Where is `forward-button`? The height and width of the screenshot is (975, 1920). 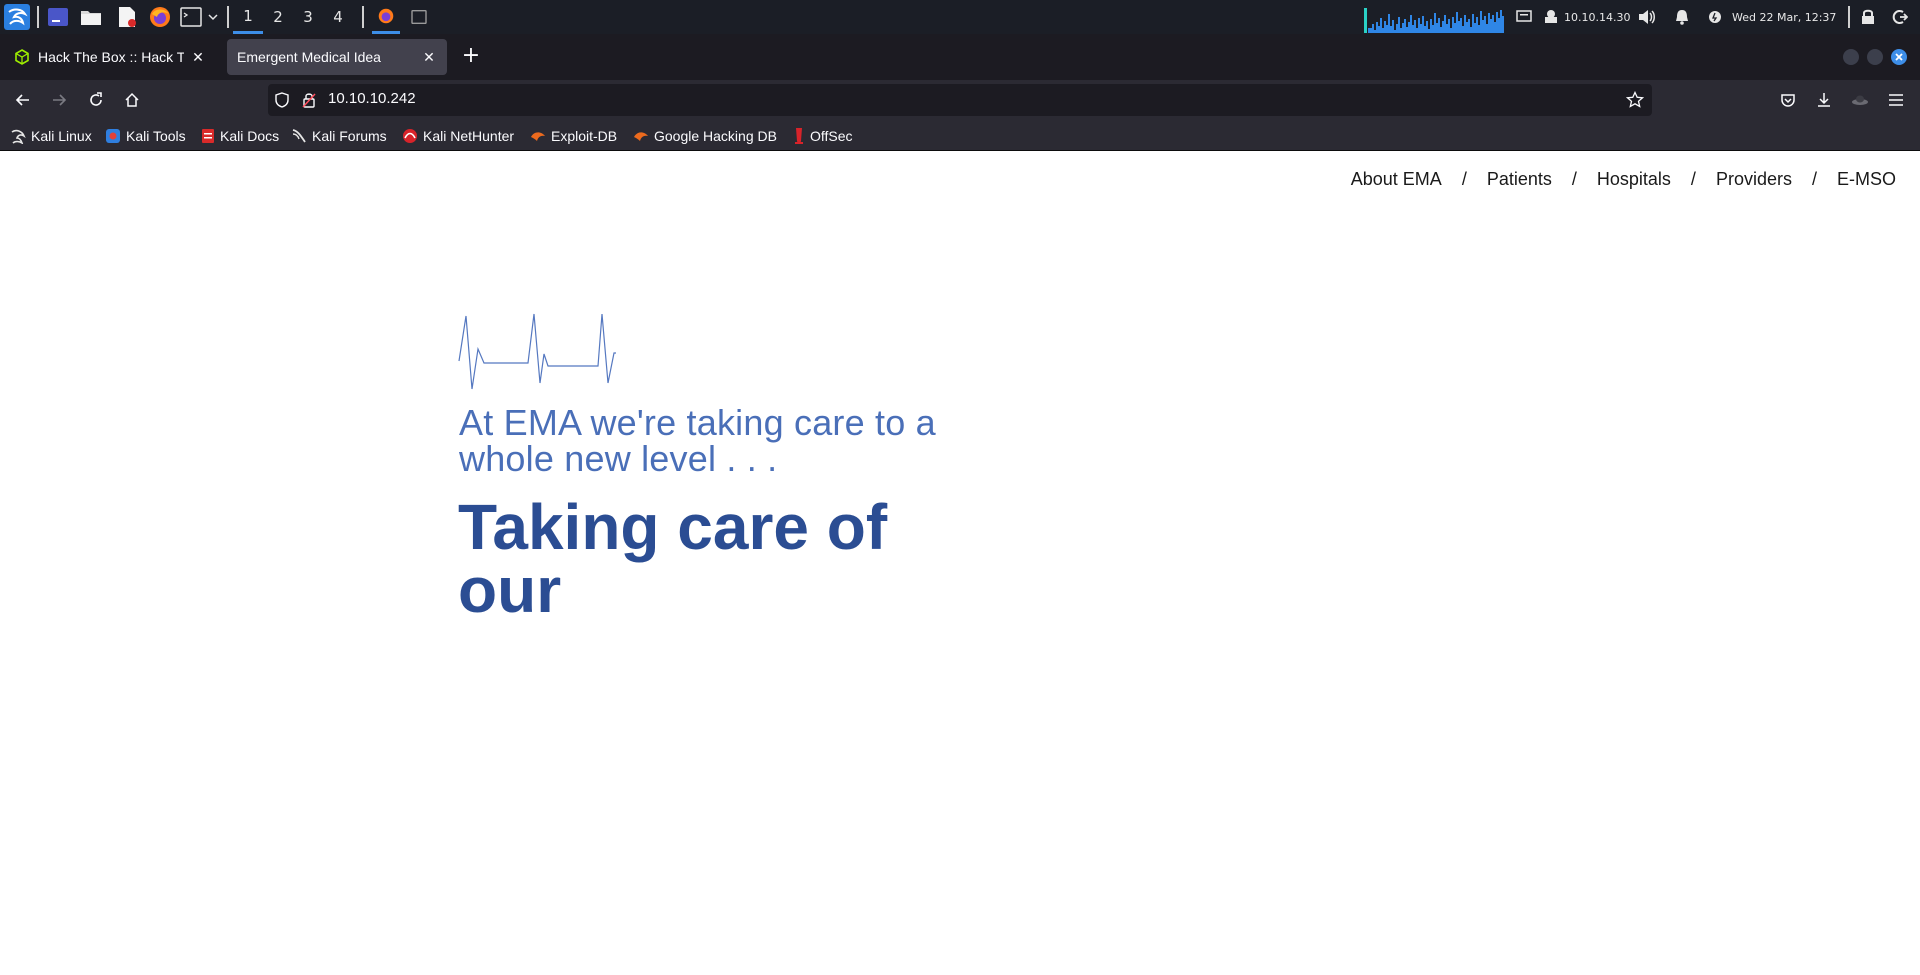
forward-button is located at coordinates (59, 100).